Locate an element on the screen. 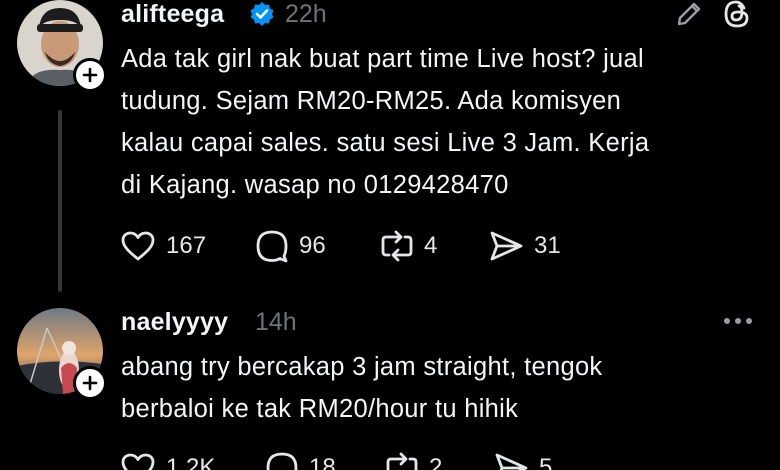 The width and height of the screenshot is (780, 470). more-dots-icon is located at coordinates (738, 321).